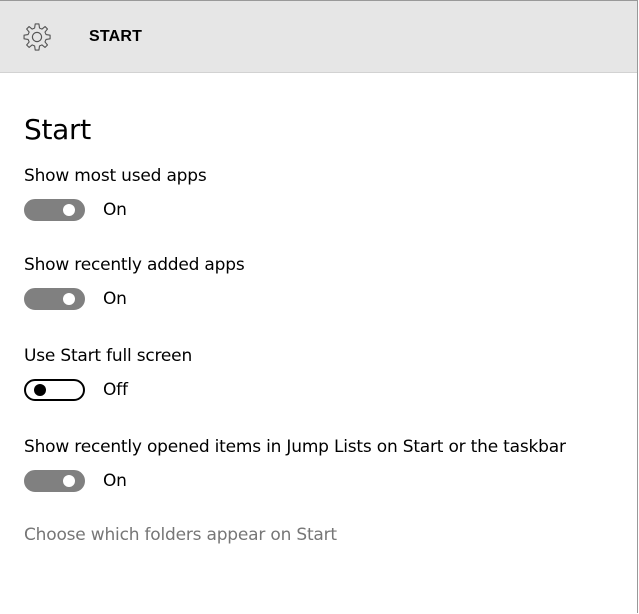 The height and width of the screenshot is (614, 639). What do you see at coordinates (318, 37) in the screenshot?
I see `settings-header: START` at bounding box center [318, 37].